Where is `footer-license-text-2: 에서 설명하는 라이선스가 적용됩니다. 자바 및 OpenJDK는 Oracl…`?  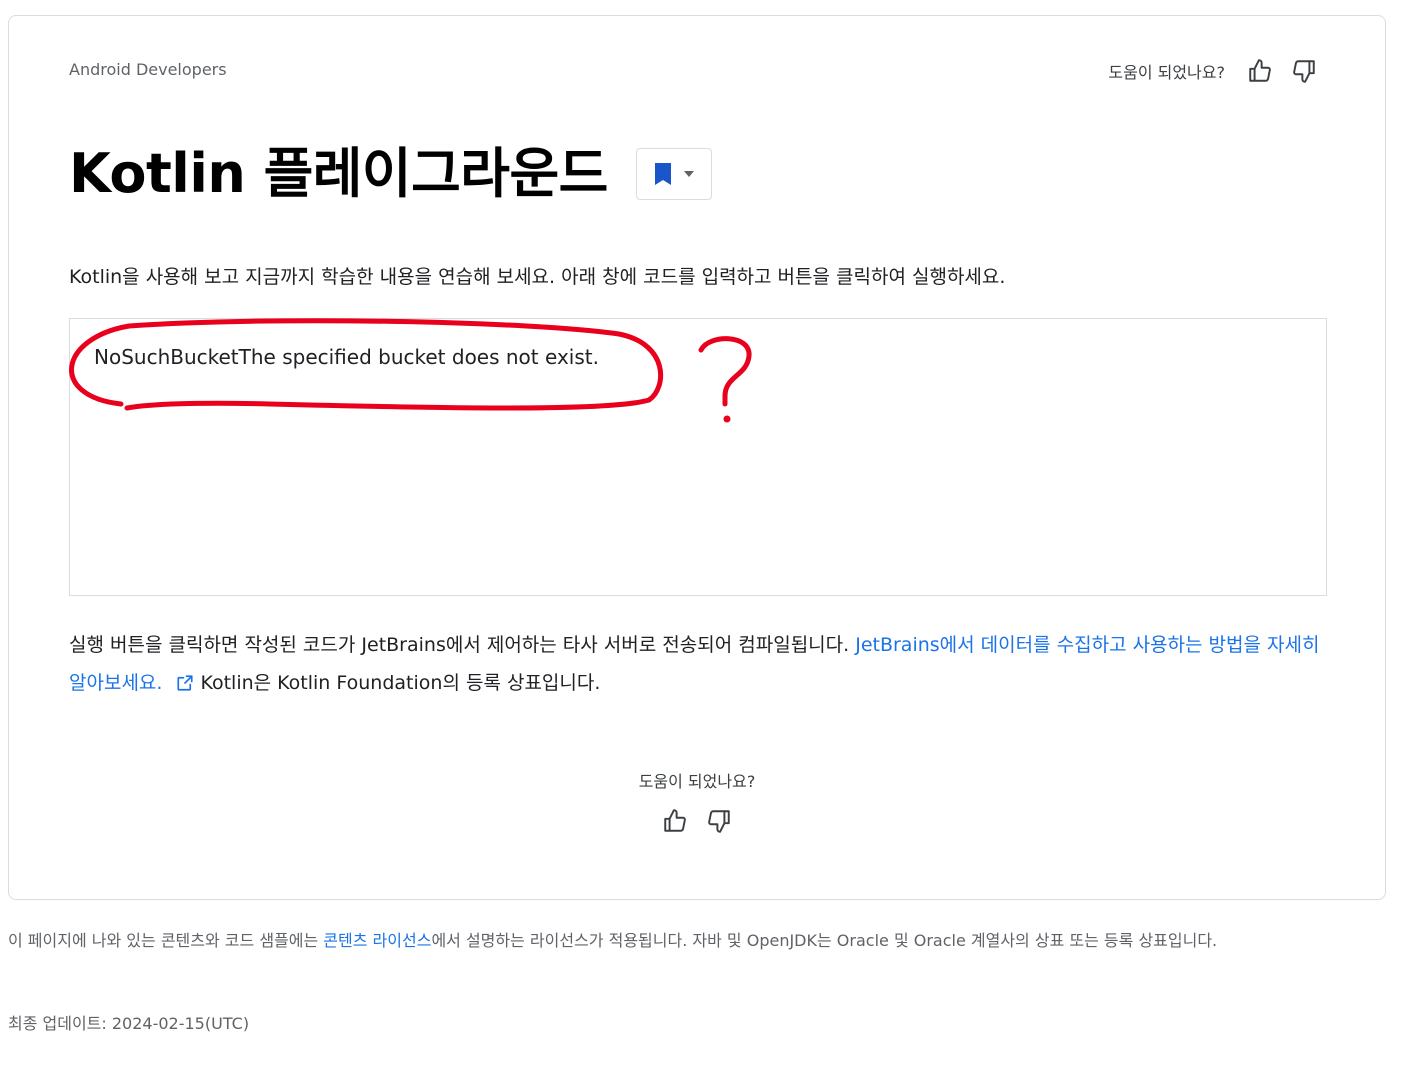
footer-license-text-2: 에서 설명하는 라이선스가 적용됩니다. 자바 및 OpenJDK는 Oracl… is located at coordinates (824, 940).